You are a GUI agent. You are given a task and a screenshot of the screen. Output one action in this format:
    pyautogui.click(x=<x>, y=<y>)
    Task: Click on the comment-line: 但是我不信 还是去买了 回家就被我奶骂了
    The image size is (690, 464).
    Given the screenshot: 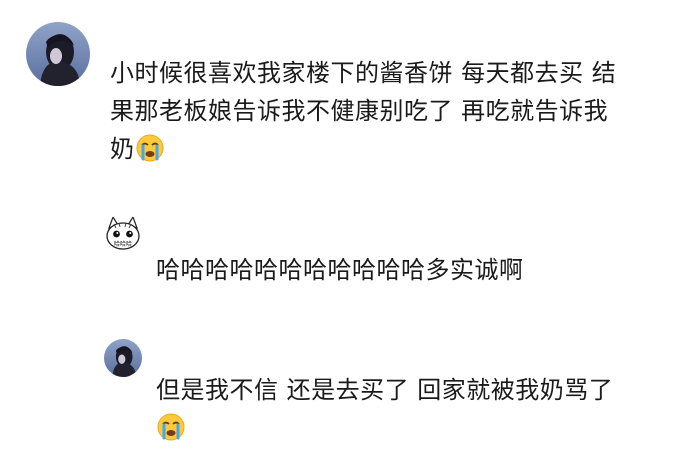 What is the action you would take?
    pyautogui.click(x=385, y=390)
    